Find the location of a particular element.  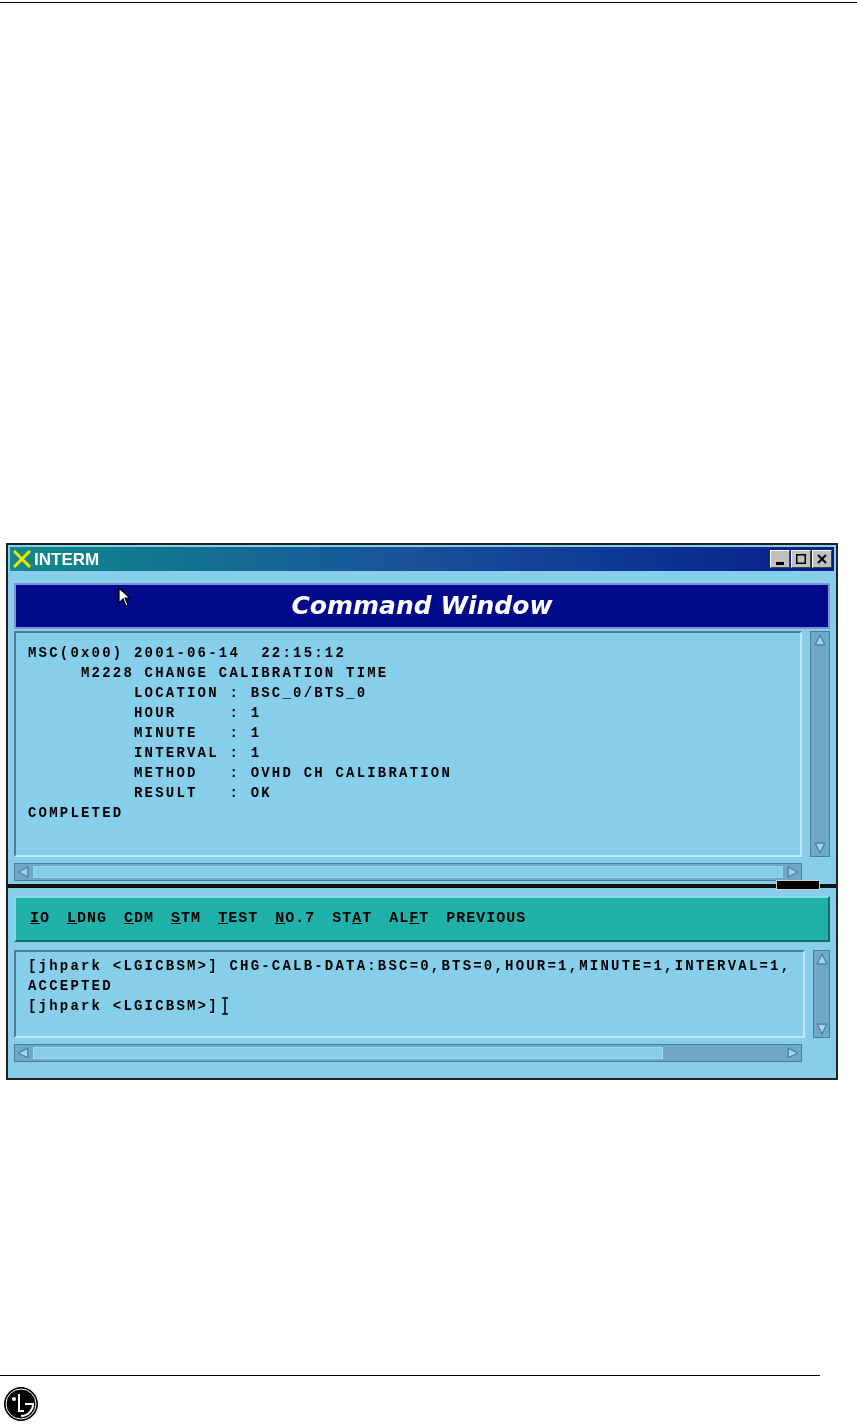

menu-item: LDNG is located at coordinates (87, 919).